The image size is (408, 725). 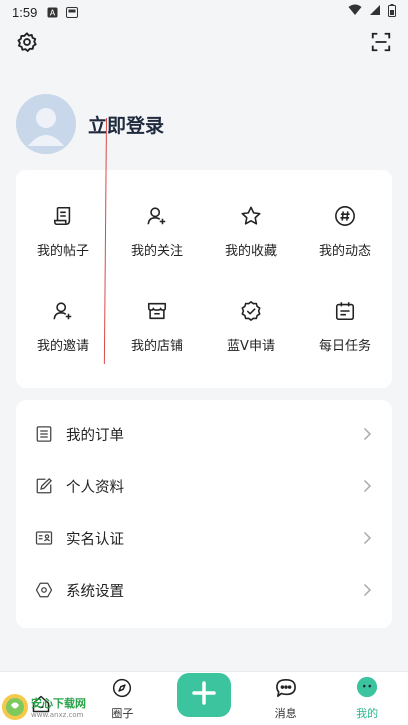 I want to click on list-item-my-orders: 我的订单, so click(x=204, y=434).